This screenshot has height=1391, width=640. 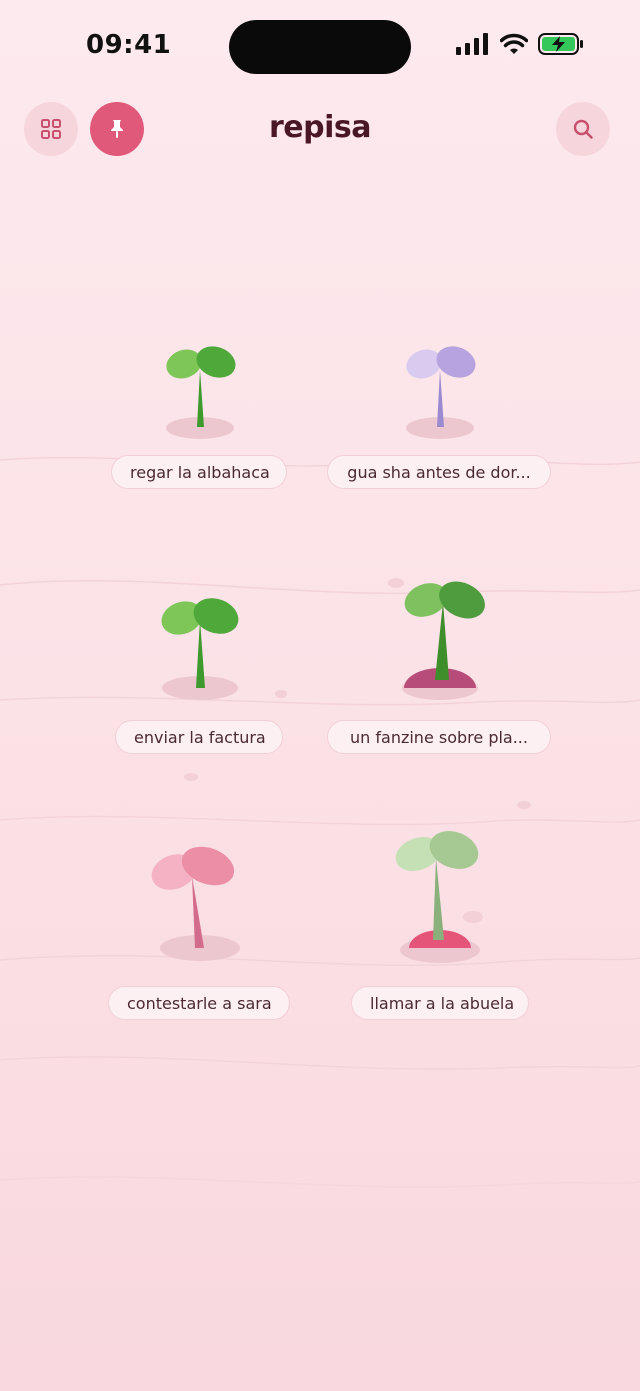 I want to click on plant-card: regar la albahaca, so click(x=200, y=430).